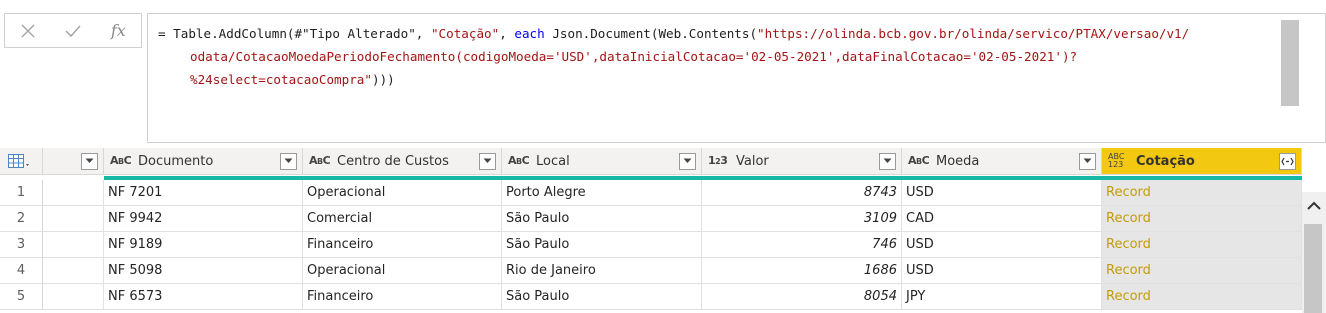 Image resolution: width=1326 pixels, height=313 pixels. I want to click on row-number: 4, so click(21, 271).